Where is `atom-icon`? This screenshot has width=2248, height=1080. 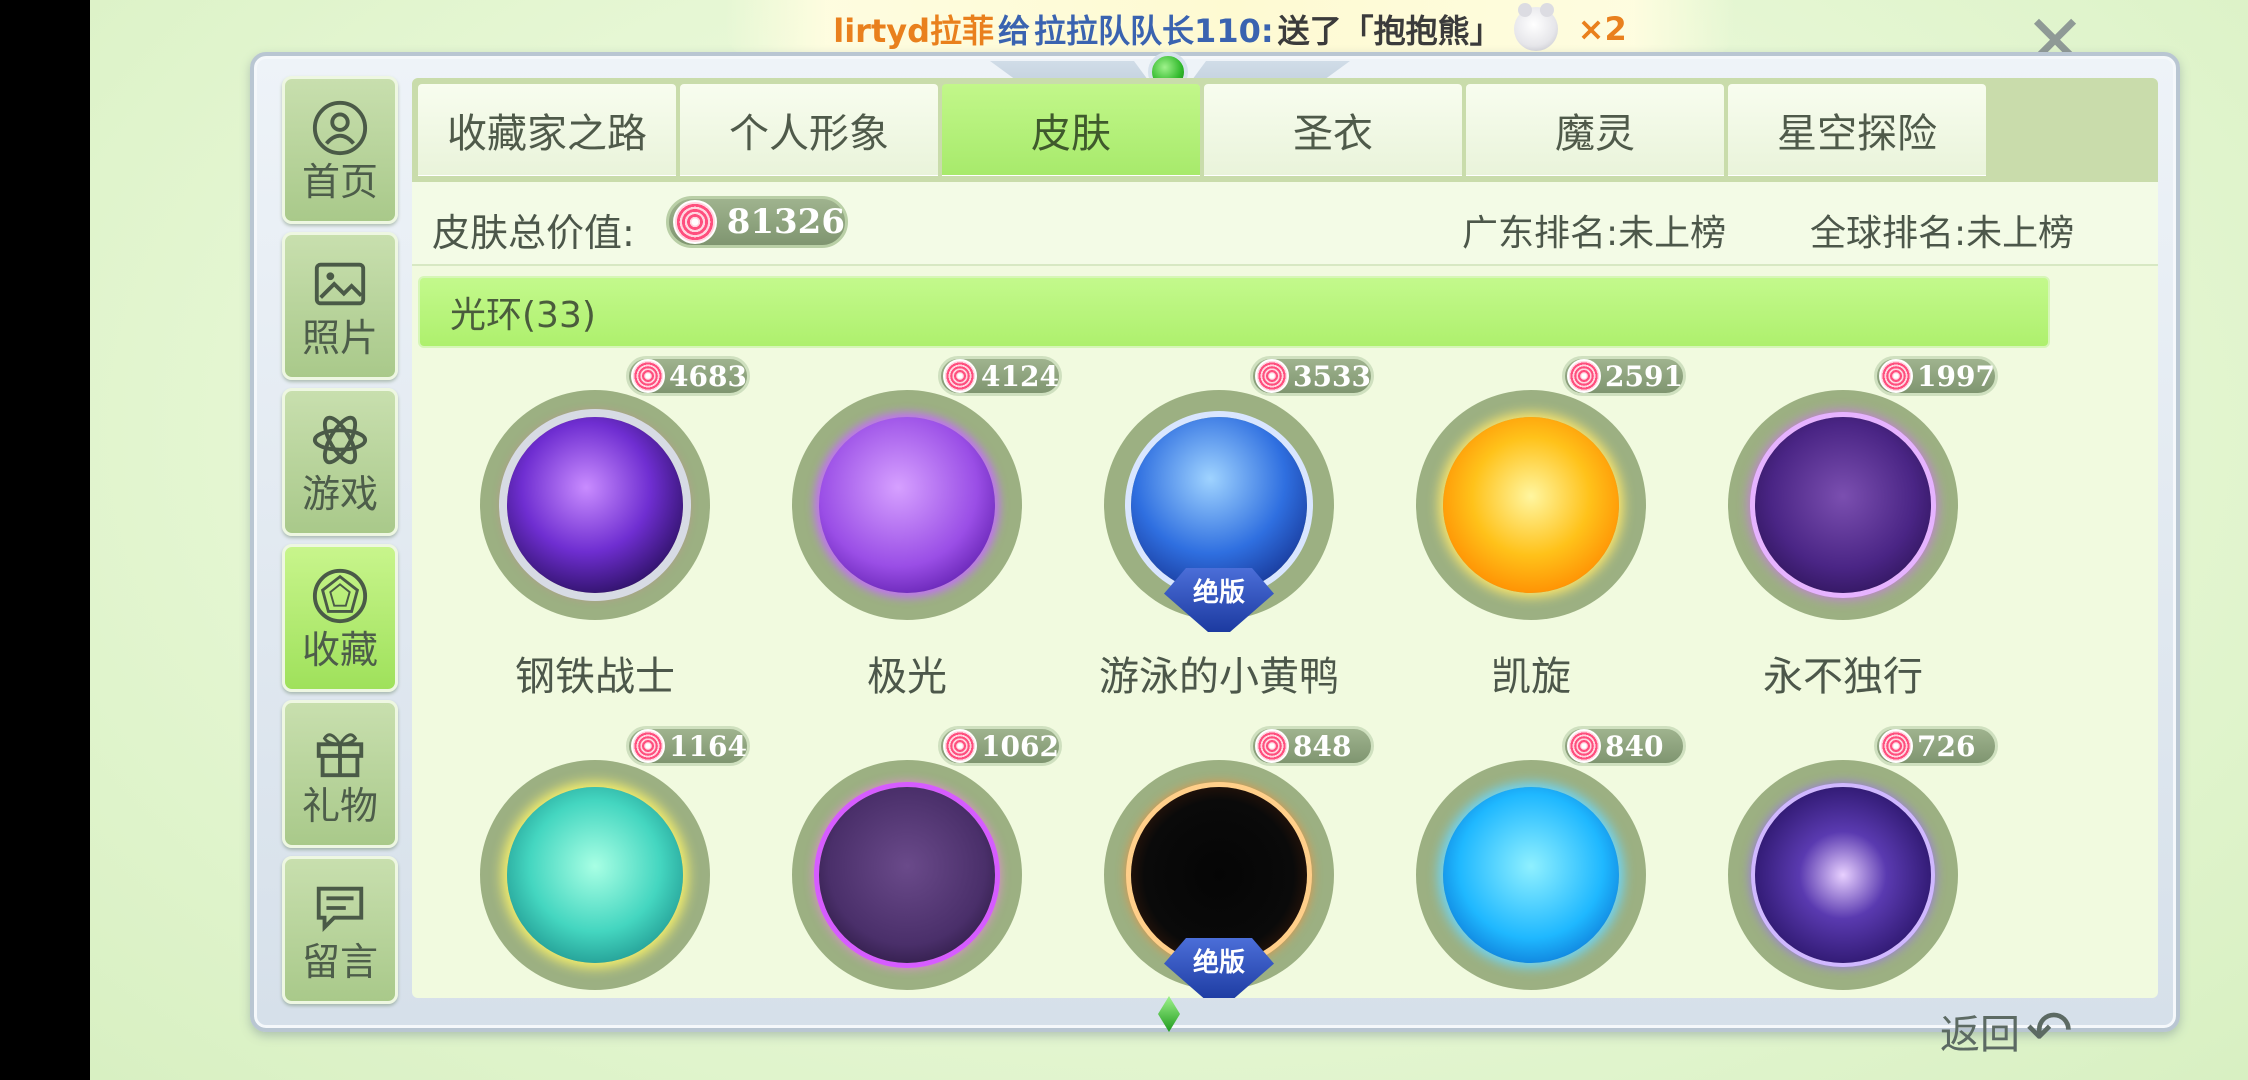 atom-icon is located at coordinates (340, 440).